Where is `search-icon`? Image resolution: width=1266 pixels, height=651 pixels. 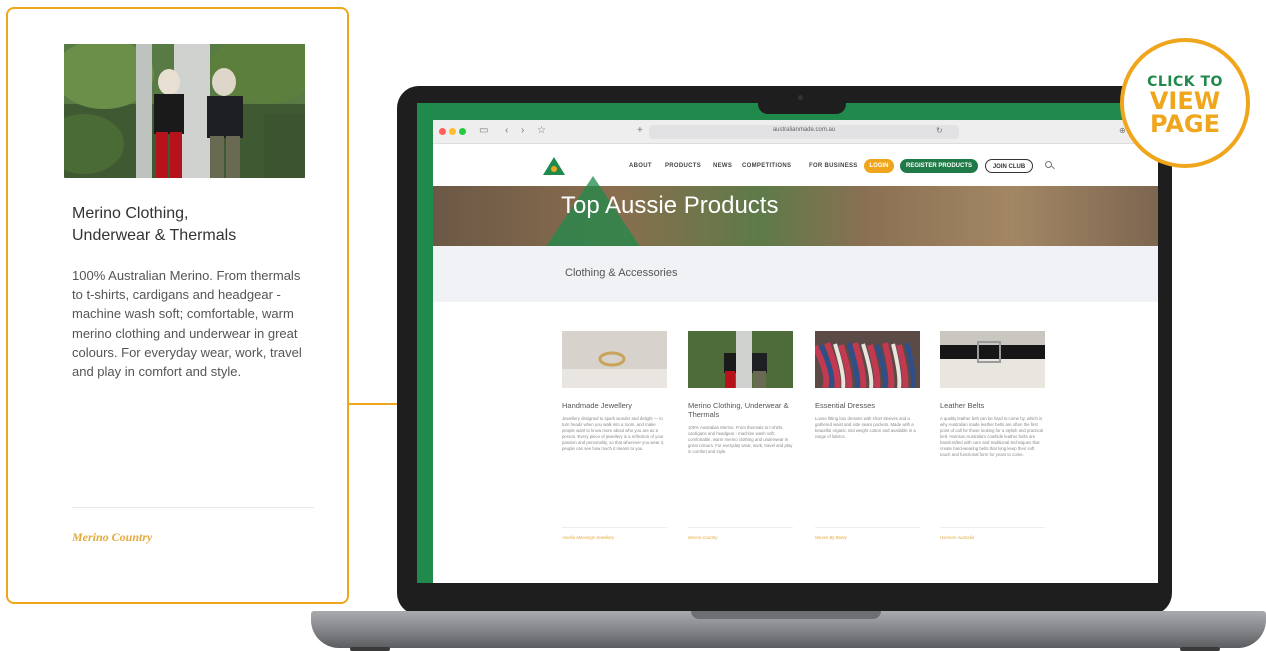 search-icon is located at coordinates (1048, 164).